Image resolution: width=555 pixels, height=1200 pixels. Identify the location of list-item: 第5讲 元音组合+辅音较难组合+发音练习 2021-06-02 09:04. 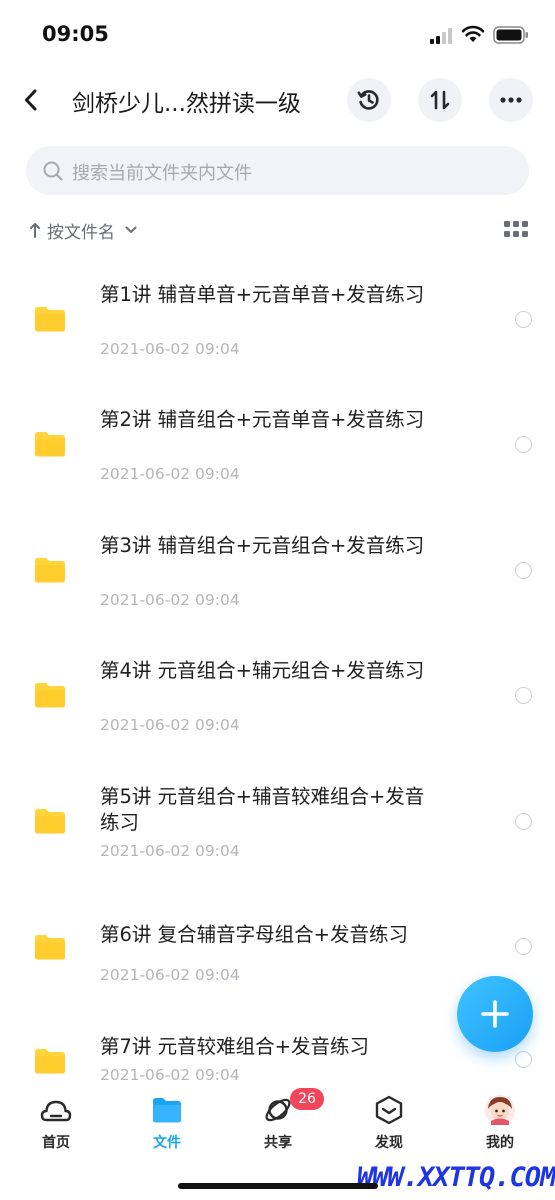
(277, 827).